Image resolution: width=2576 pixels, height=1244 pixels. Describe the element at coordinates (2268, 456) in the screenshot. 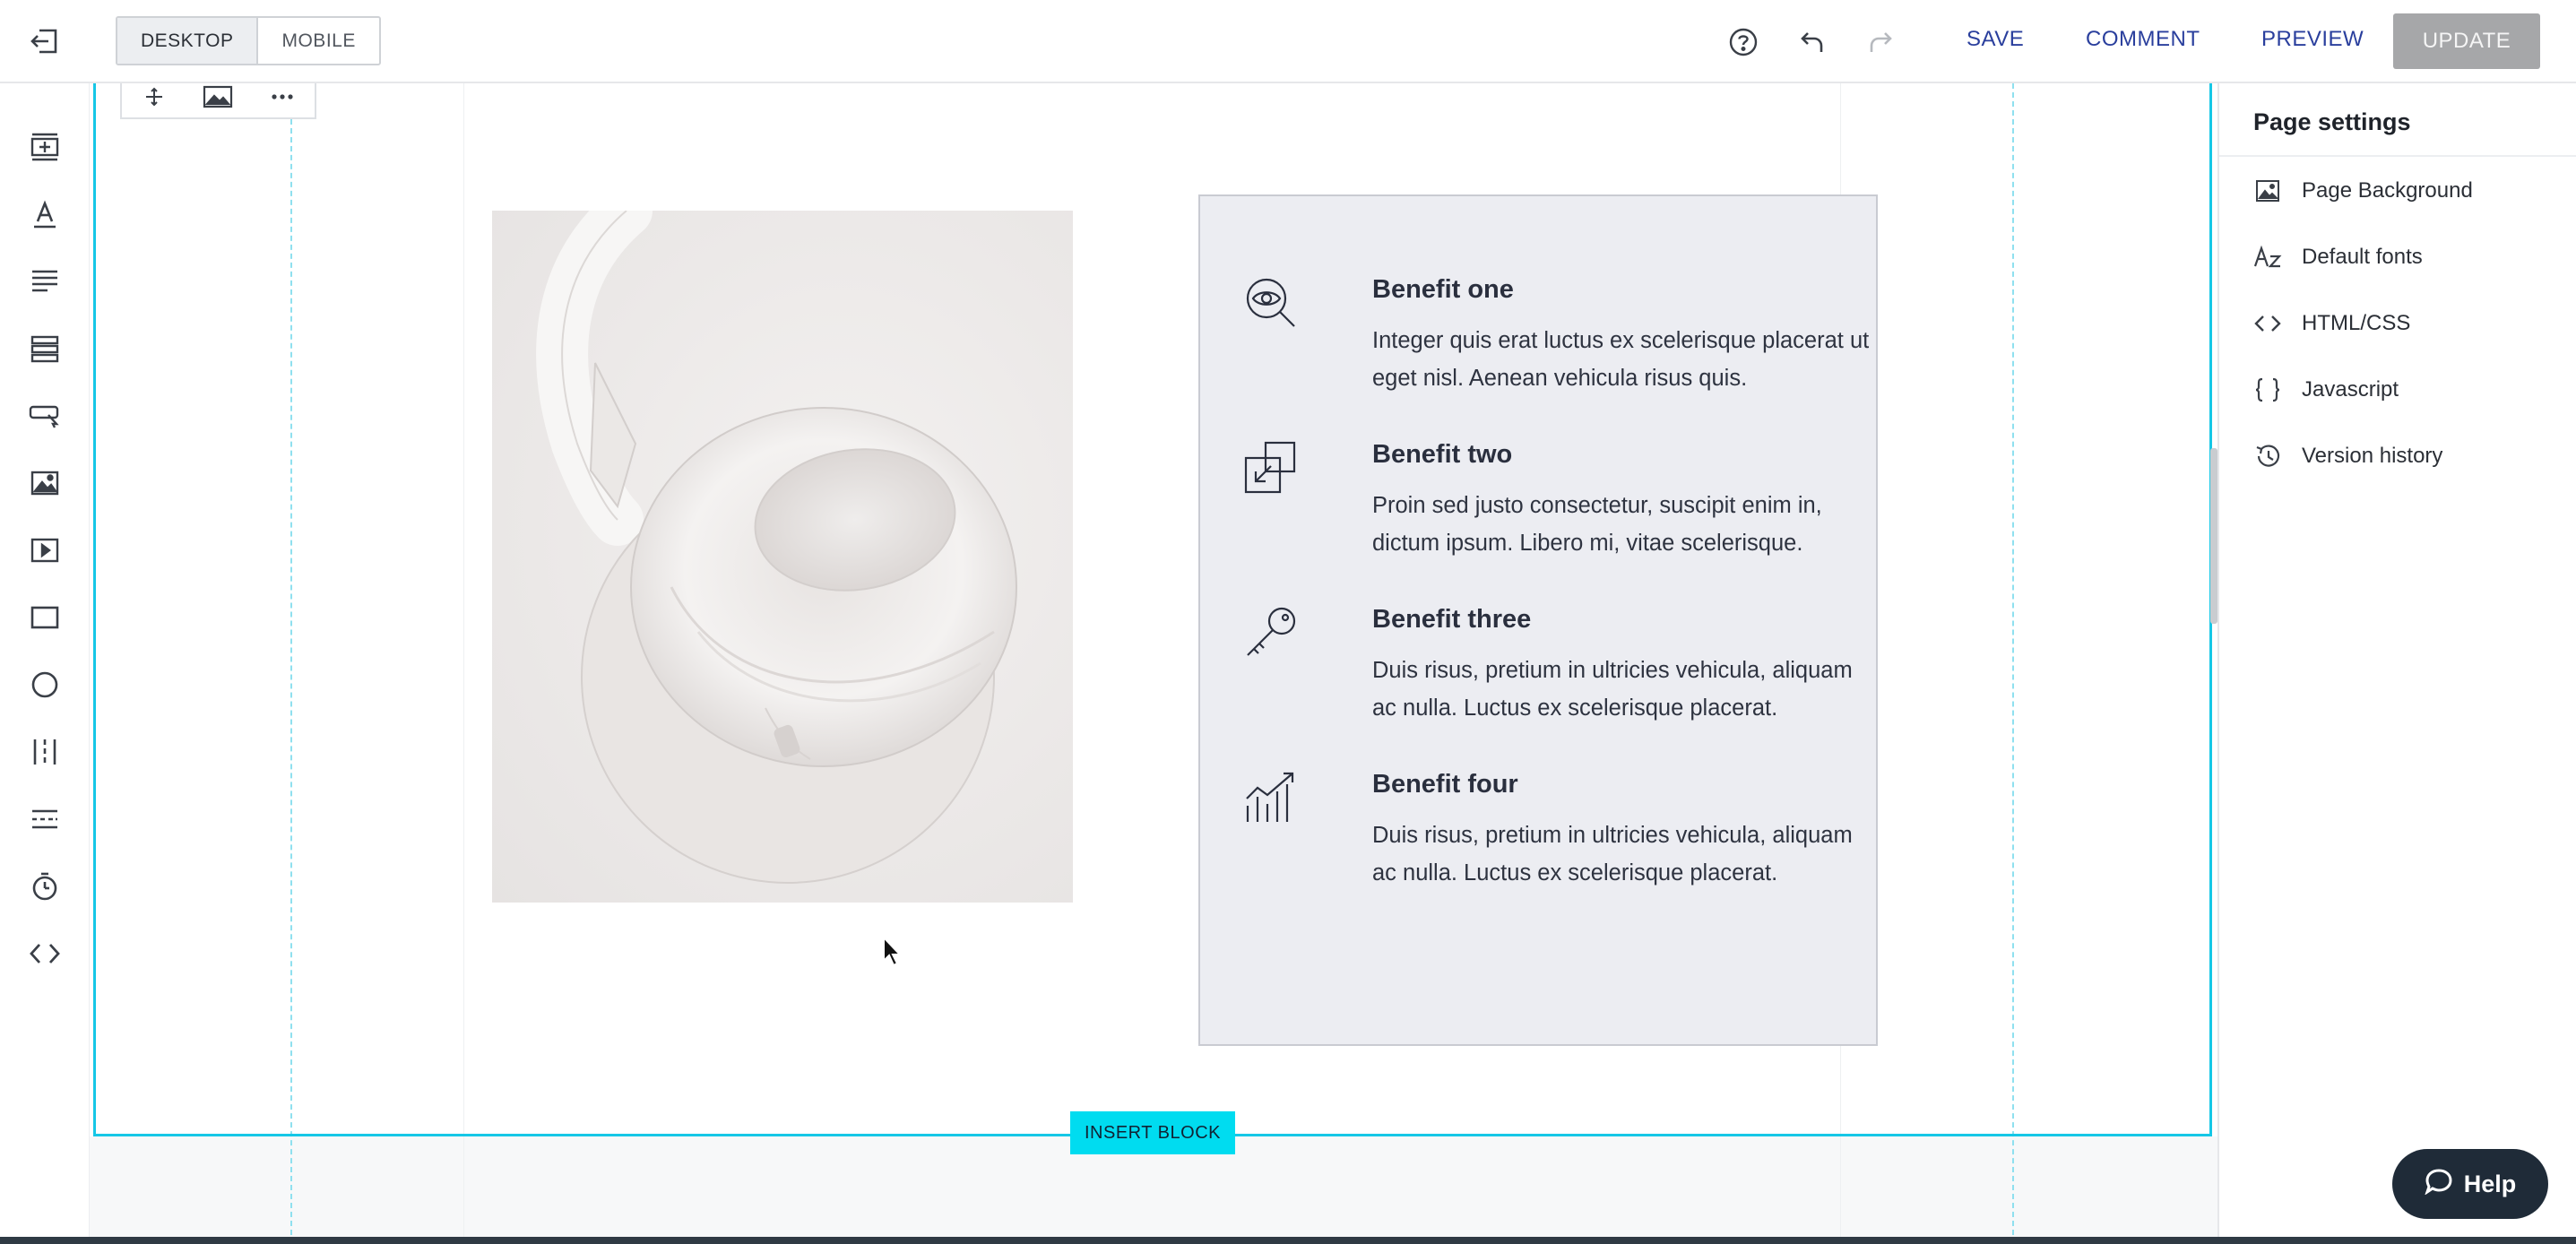

I see `history-icon` at that location.